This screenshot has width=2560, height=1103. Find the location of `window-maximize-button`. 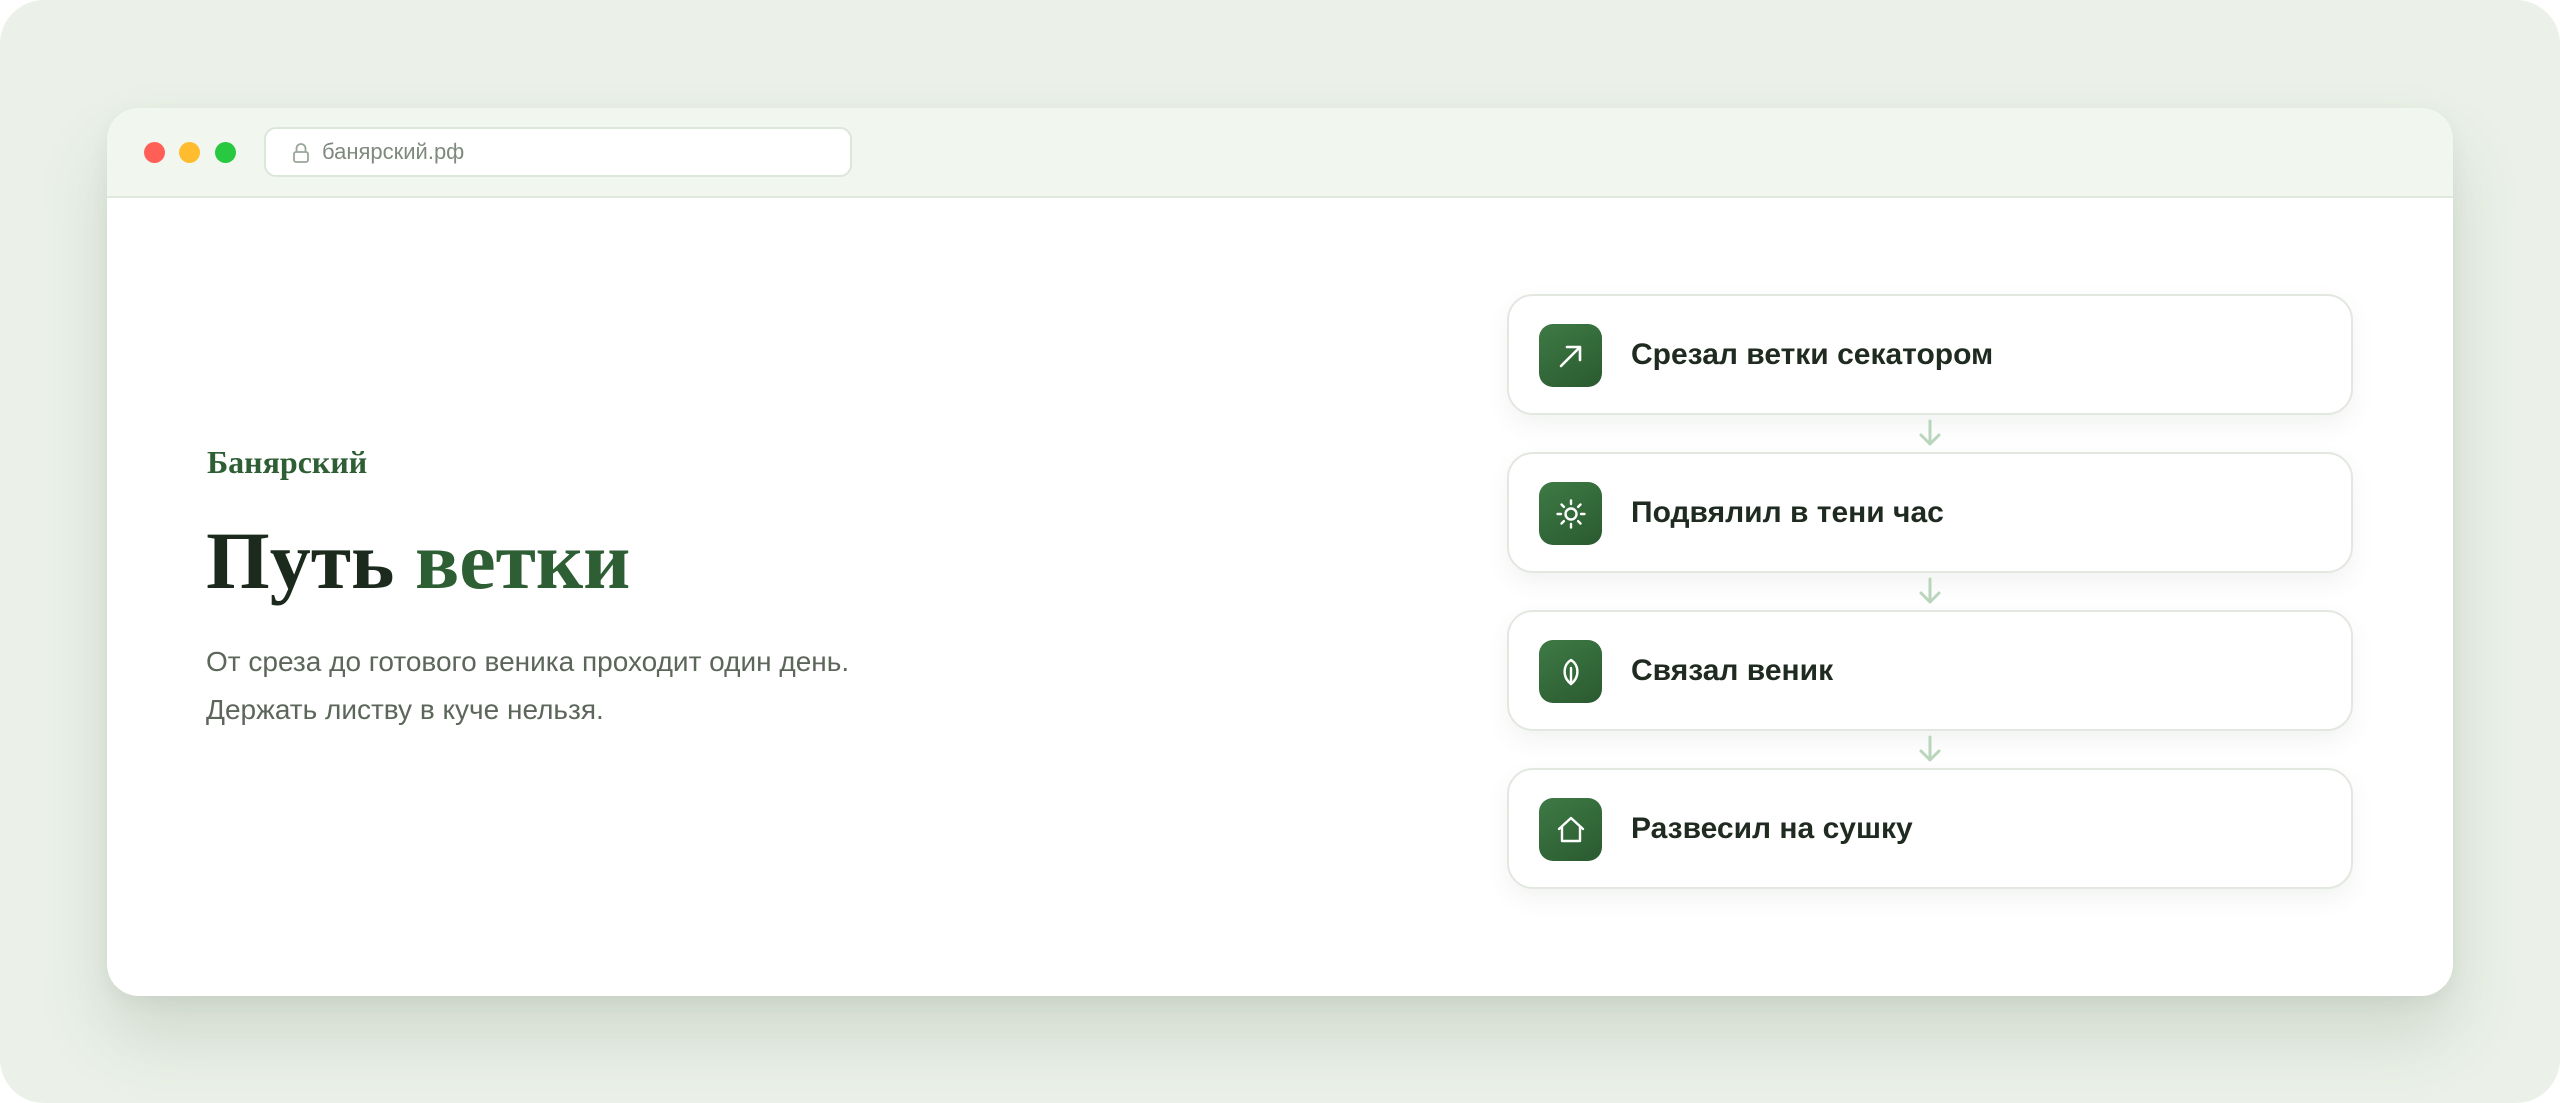

window-maximize-button is located at coordinates (225, 152).